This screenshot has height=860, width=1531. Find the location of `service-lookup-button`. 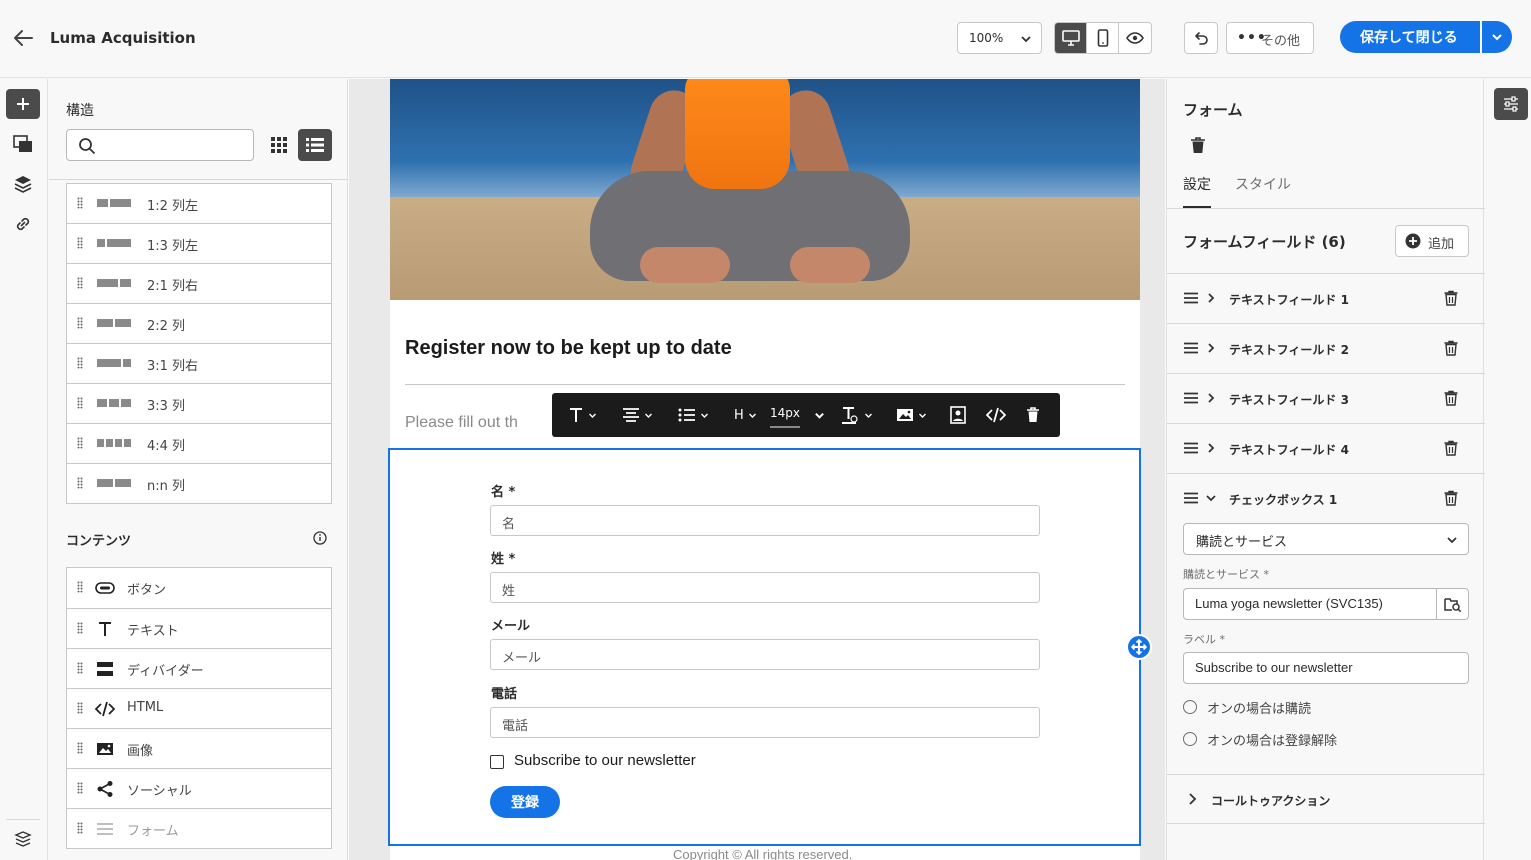

service-lookup-button is located at coordinates (1452, 604).